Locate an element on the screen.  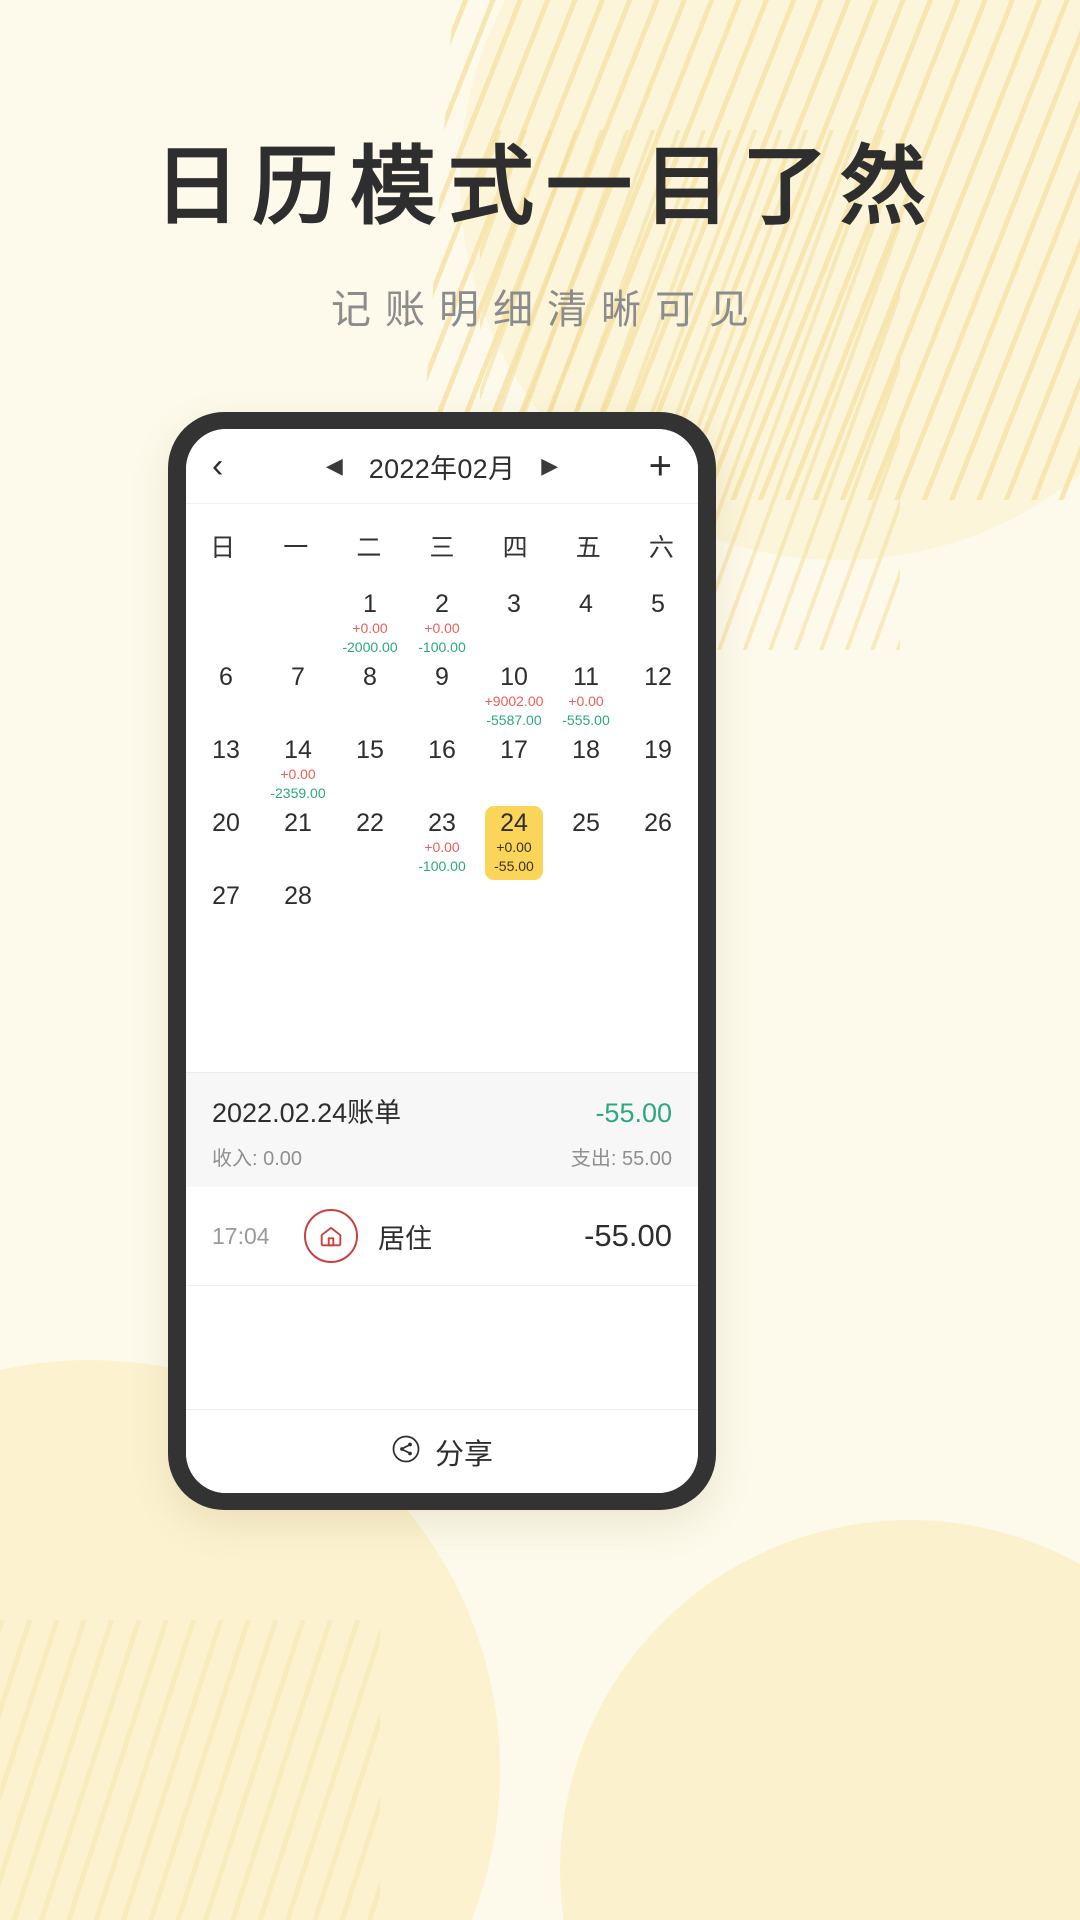
calendar-day-16: 16 is located at coordinates (442, 766).